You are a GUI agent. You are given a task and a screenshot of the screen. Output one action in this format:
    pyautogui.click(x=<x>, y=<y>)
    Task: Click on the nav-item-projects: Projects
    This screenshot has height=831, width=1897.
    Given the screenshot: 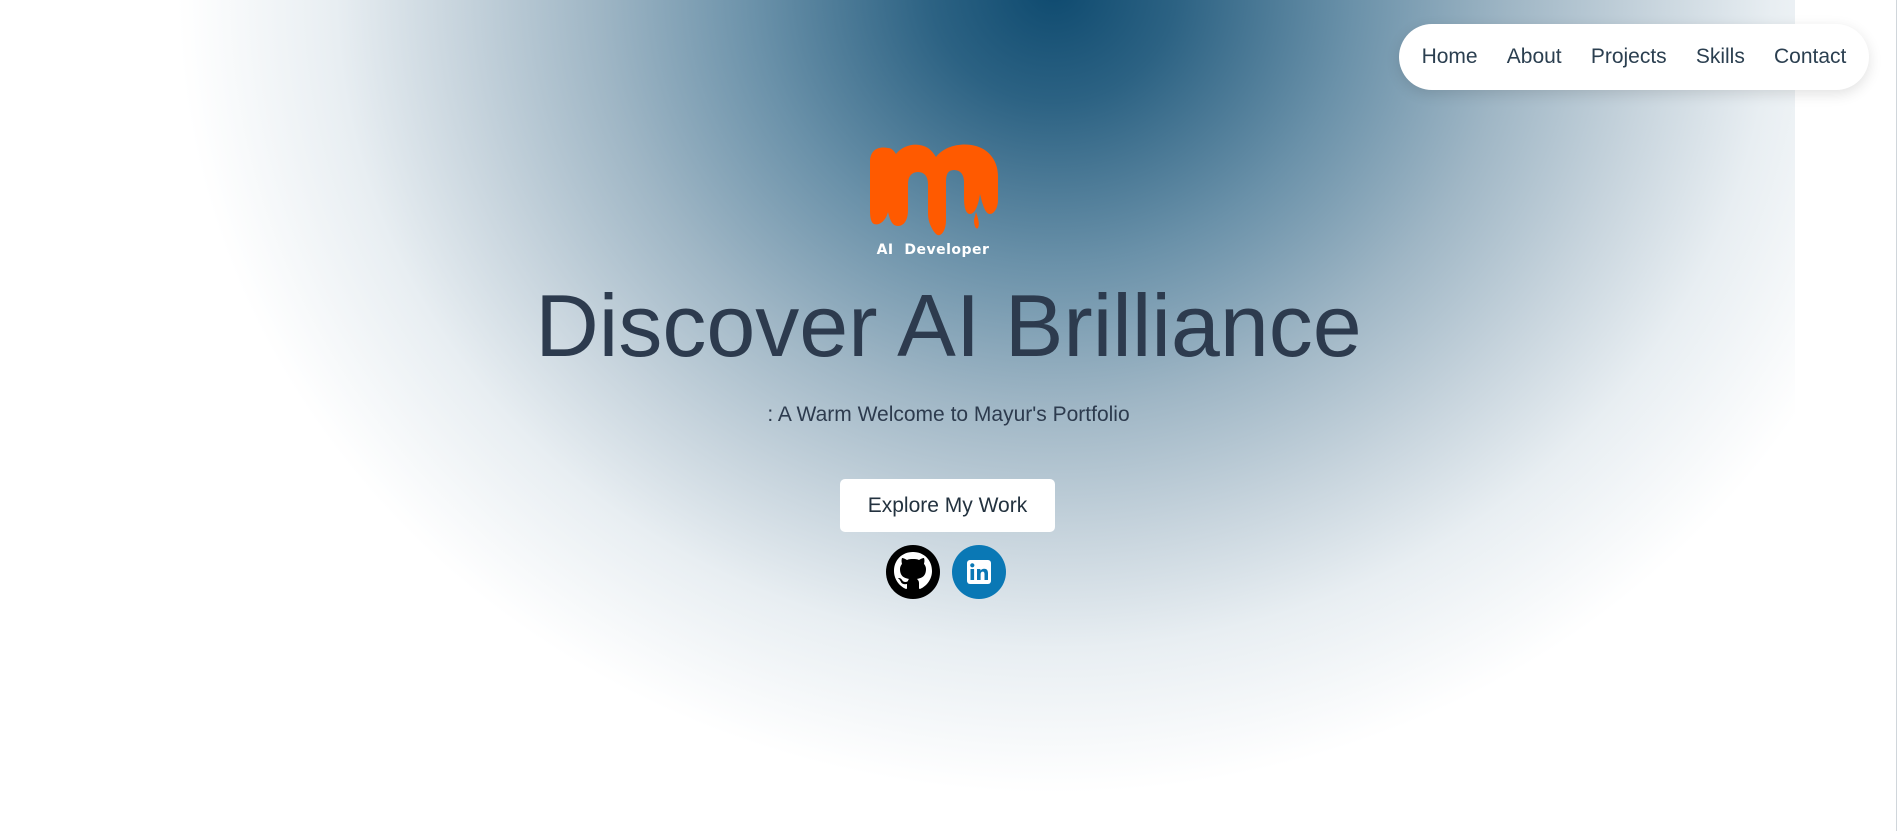 What is the action you would take?
    pyautogui.click(x=1629, y=57)
    